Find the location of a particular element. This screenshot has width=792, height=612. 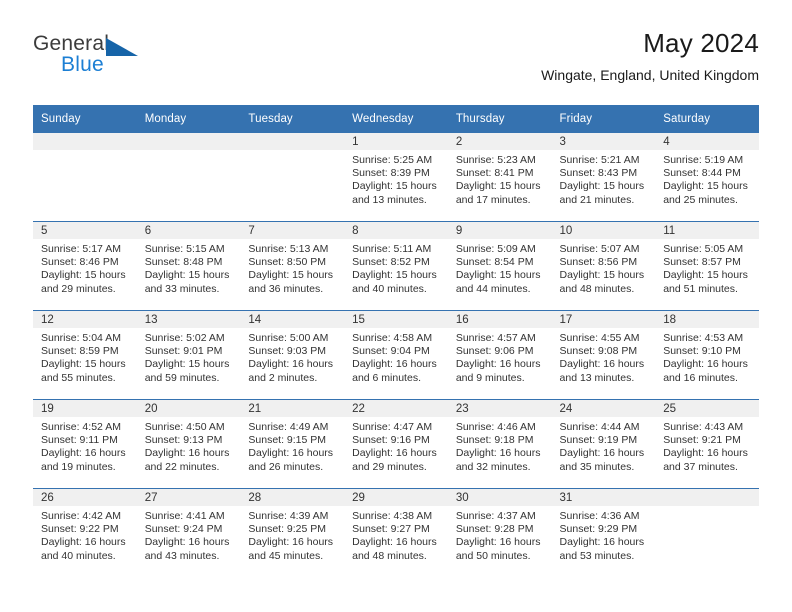

sunset-text: Sunset: 8:56 PM is located at coordinates (598, 262).